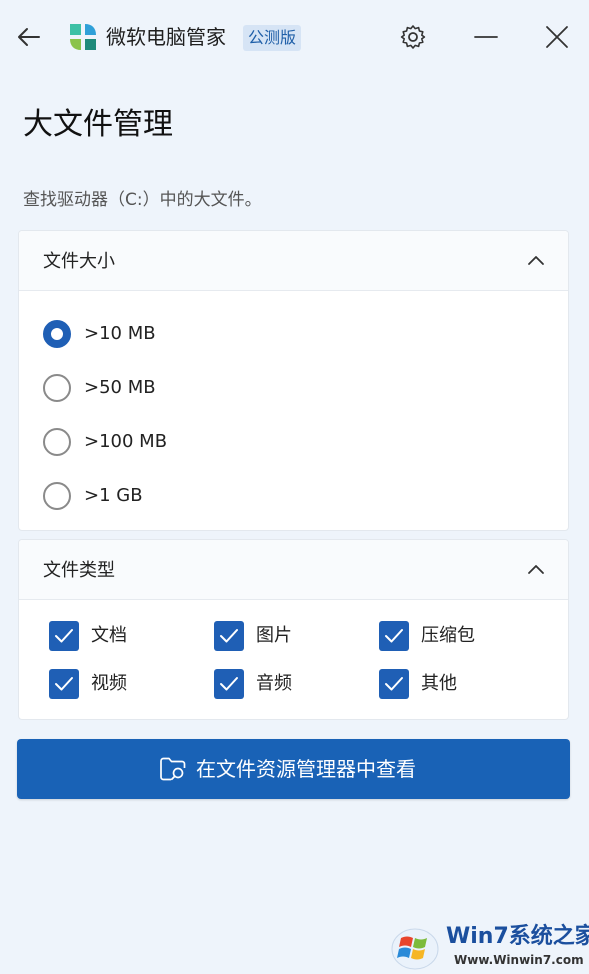  I want to click on close-icon, so click(557, 37).